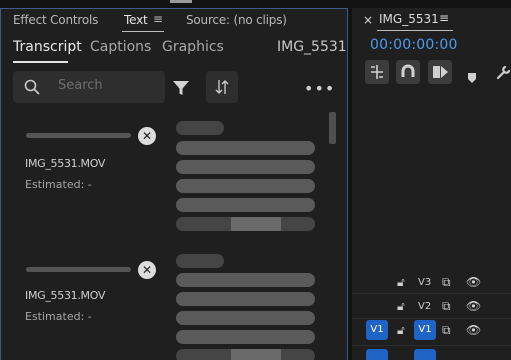  I want to click on wrench-icon, so click(503, 72).